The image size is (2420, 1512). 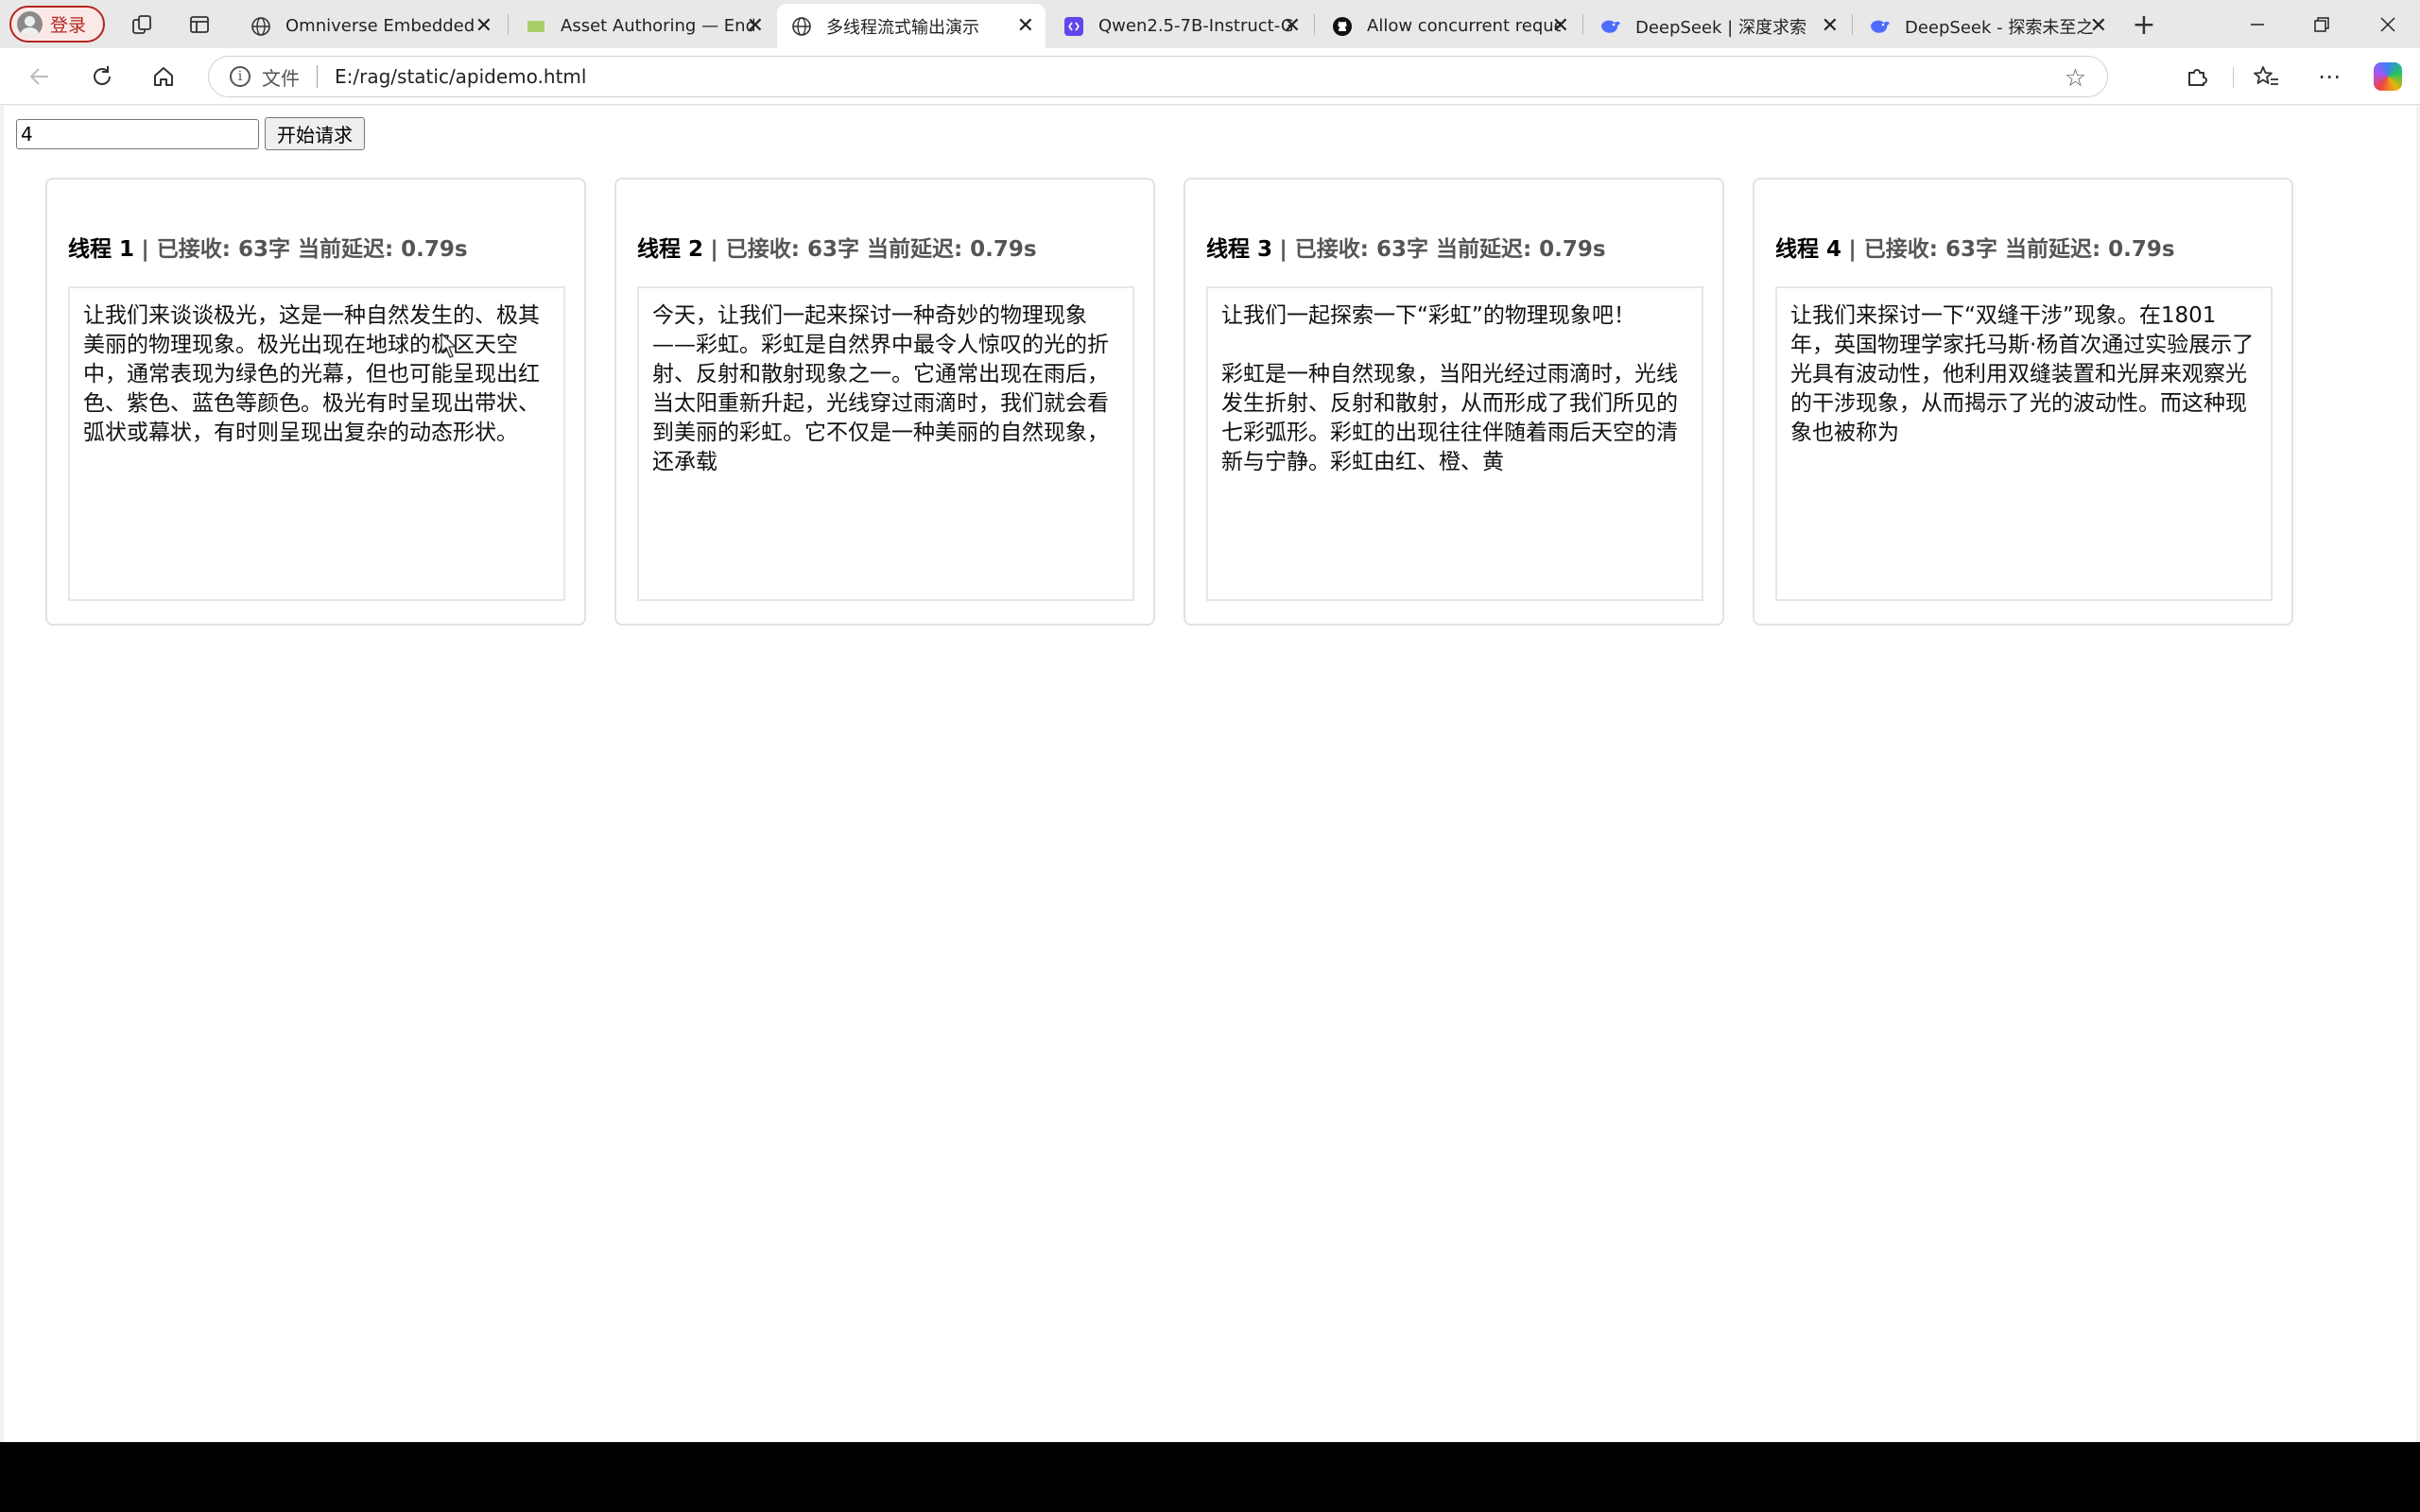 I want to click on tab-title: Allow concurrent reque, so click(x=1464, y=26).